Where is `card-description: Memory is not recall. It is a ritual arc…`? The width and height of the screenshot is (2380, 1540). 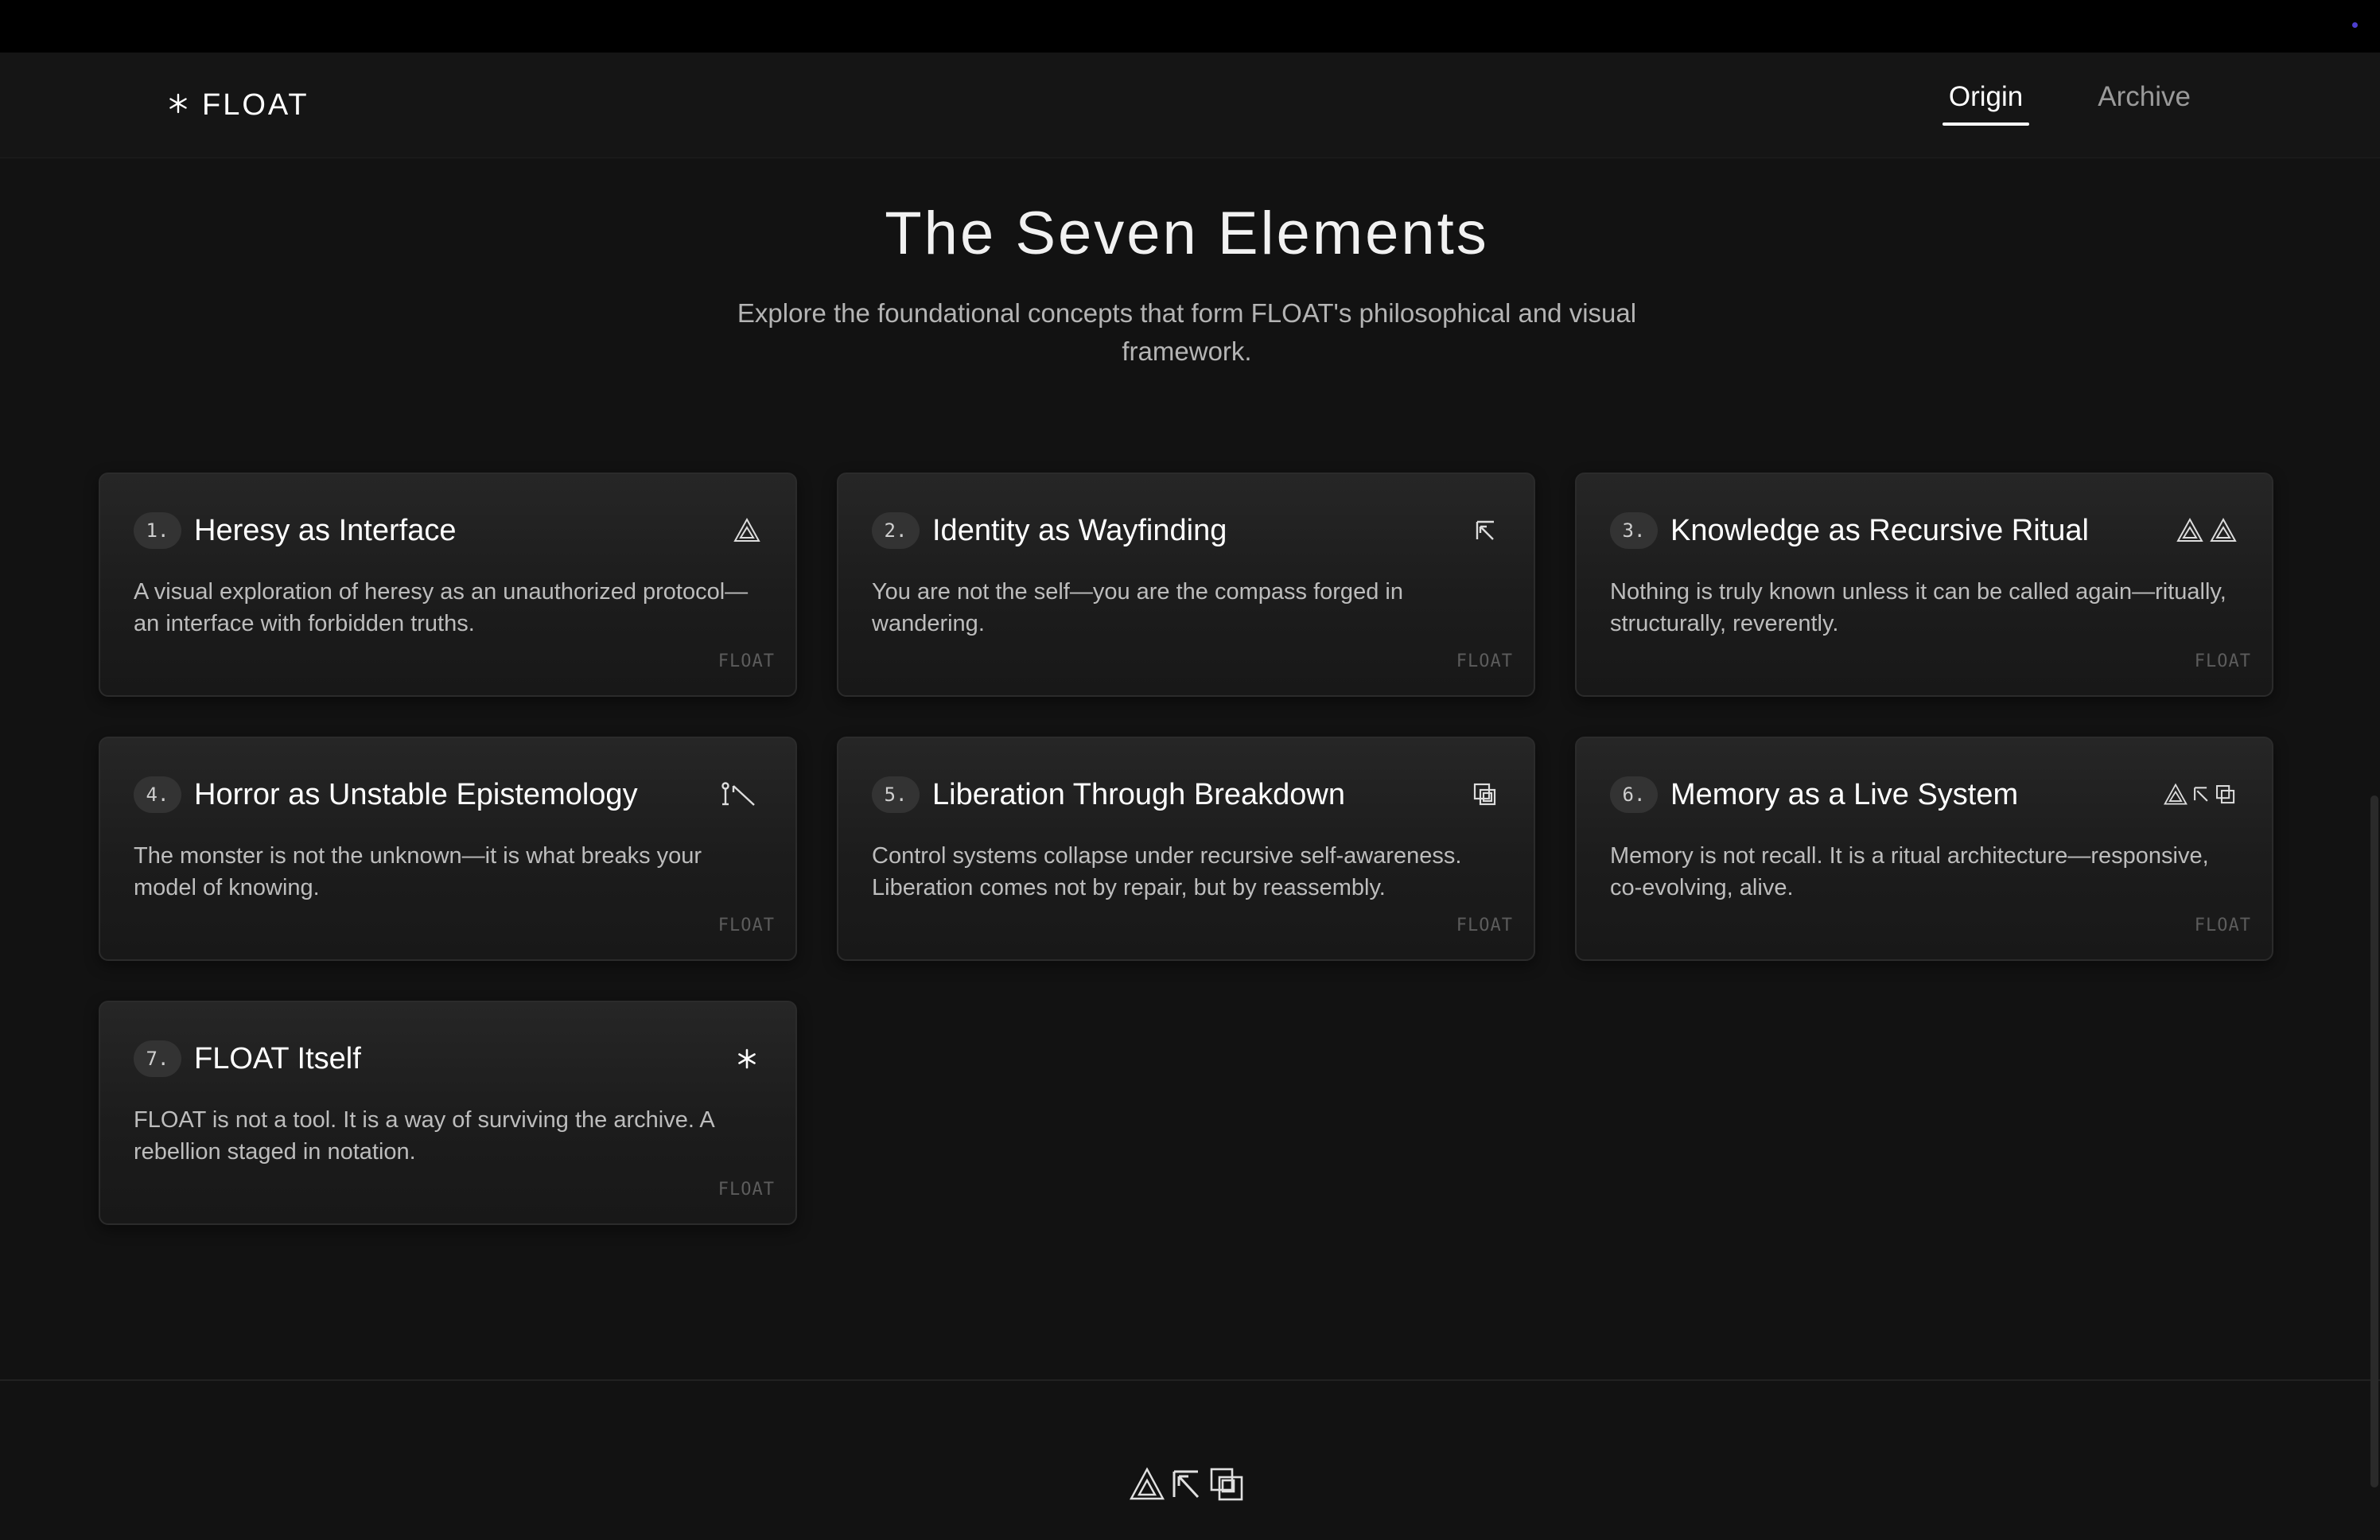 card-description: Memory is not recall. It is a ritual arc… is located at coordinates (1909, 871).